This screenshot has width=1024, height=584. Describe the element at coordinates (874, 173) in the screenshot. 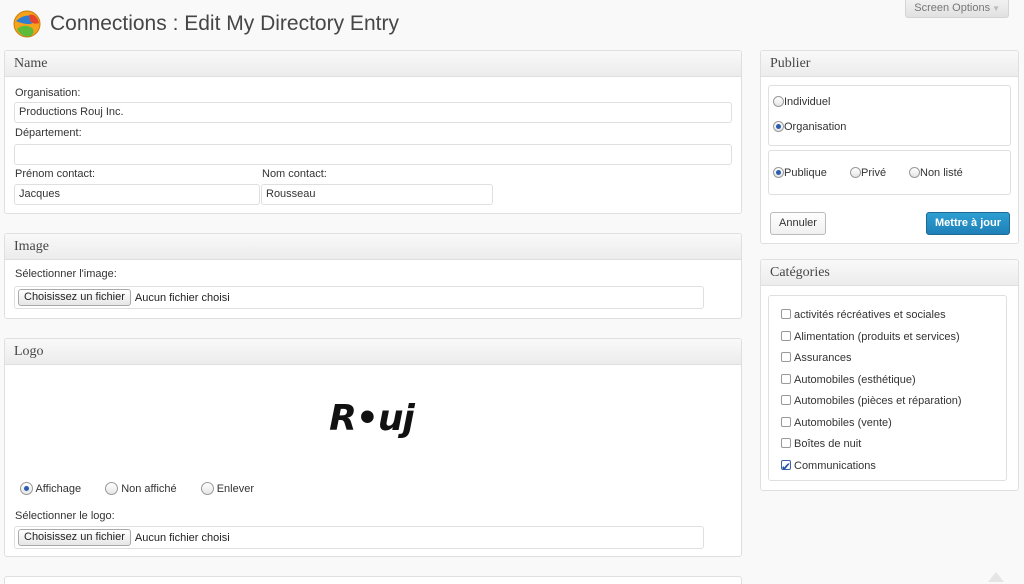

I see `visibility-label: Privé` at that location.